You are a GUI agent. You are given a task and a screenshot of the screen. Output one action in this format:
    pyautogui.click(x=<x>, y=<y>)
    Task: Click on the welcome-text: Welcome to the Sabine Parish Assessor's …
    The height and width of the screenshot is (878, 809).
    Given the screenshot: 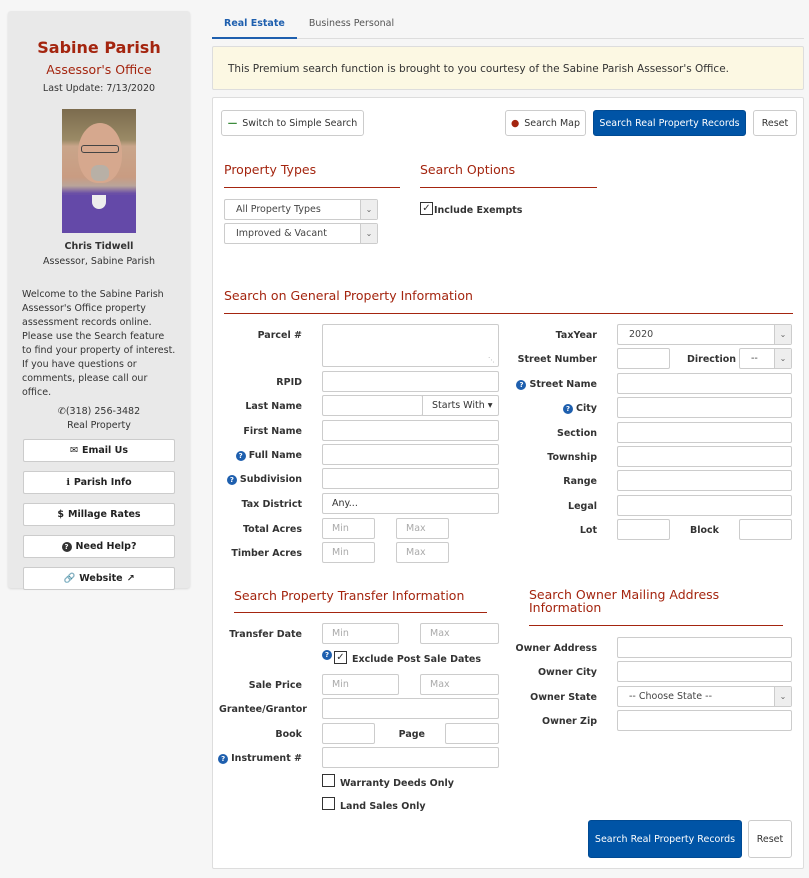 What is the action you would take?
    pyautogui.click(x=99, y=343)
    